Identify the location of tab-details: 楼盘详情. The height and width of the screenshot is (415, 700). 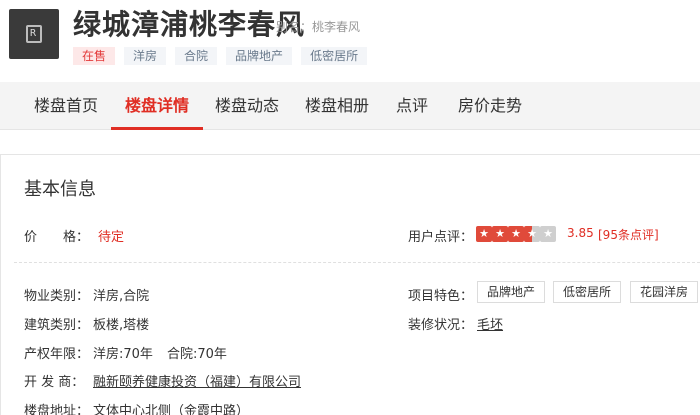
(157, 106).